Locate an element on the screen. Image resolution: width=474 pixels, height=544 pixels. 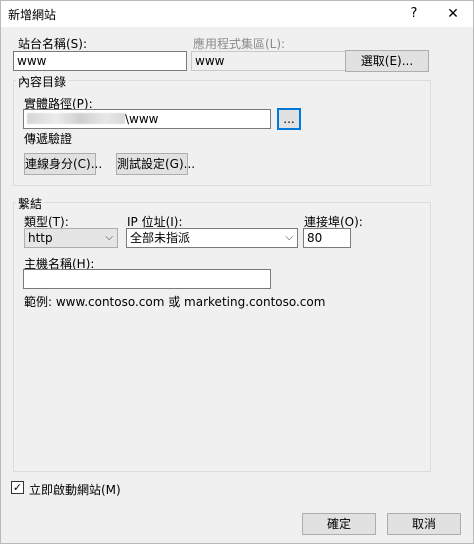
ip-address-value: 全部未指派 is located at coordinates (160, 238).